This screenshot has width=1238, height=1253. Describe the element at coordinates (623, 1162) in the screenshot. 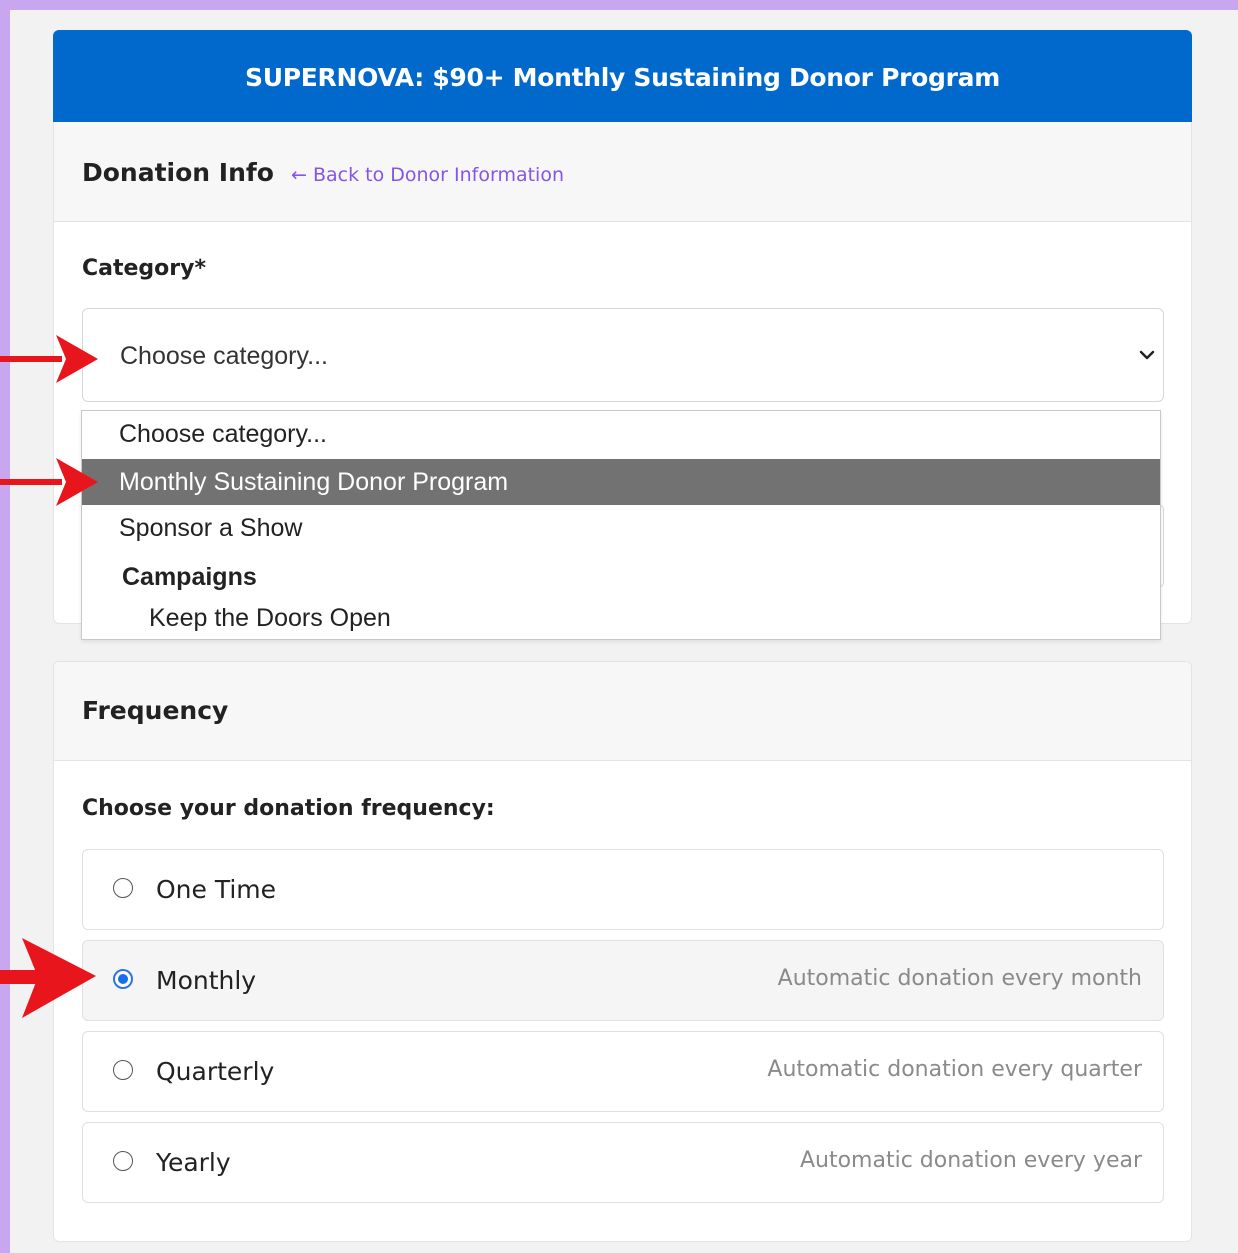

I see `frequency-option-yearly: Yearly Automatic donation every year` at that location.